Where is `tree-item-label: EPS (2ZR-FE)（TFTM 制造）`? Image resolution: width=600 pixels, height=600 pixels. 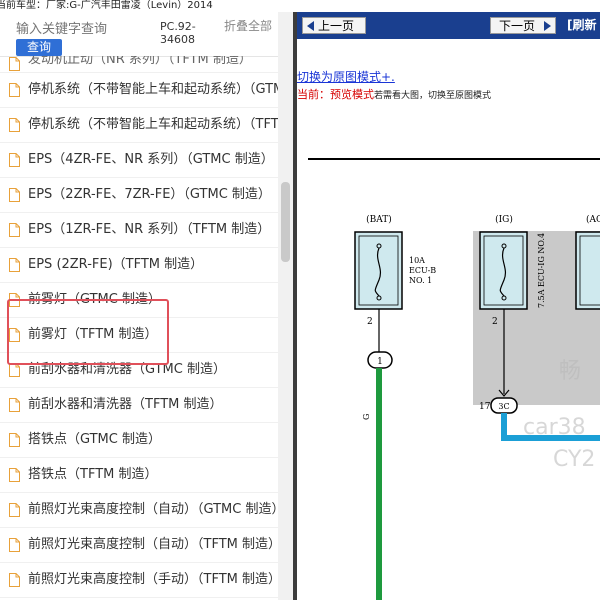
tree-item-label: EPS (2ZR-FE)（TFTM 制造） is located at coordinates (116, 264).